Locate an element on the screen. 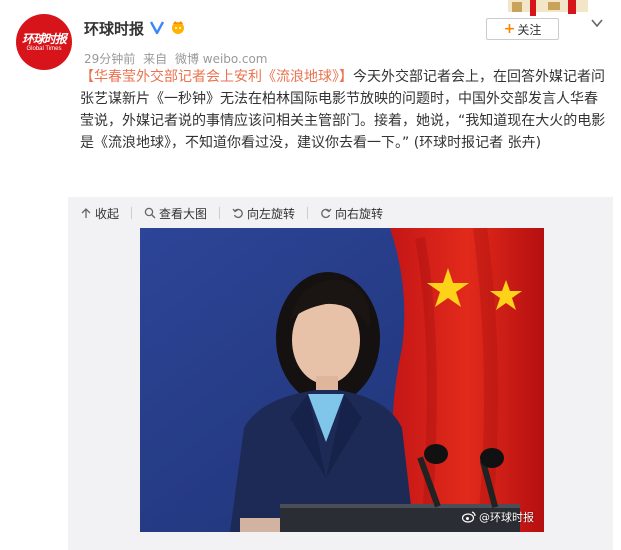 Image resolution: width=621 pixels, height=550 pixels. rotate-right-label: 向右旋转 is located at coordinates (359, 213).